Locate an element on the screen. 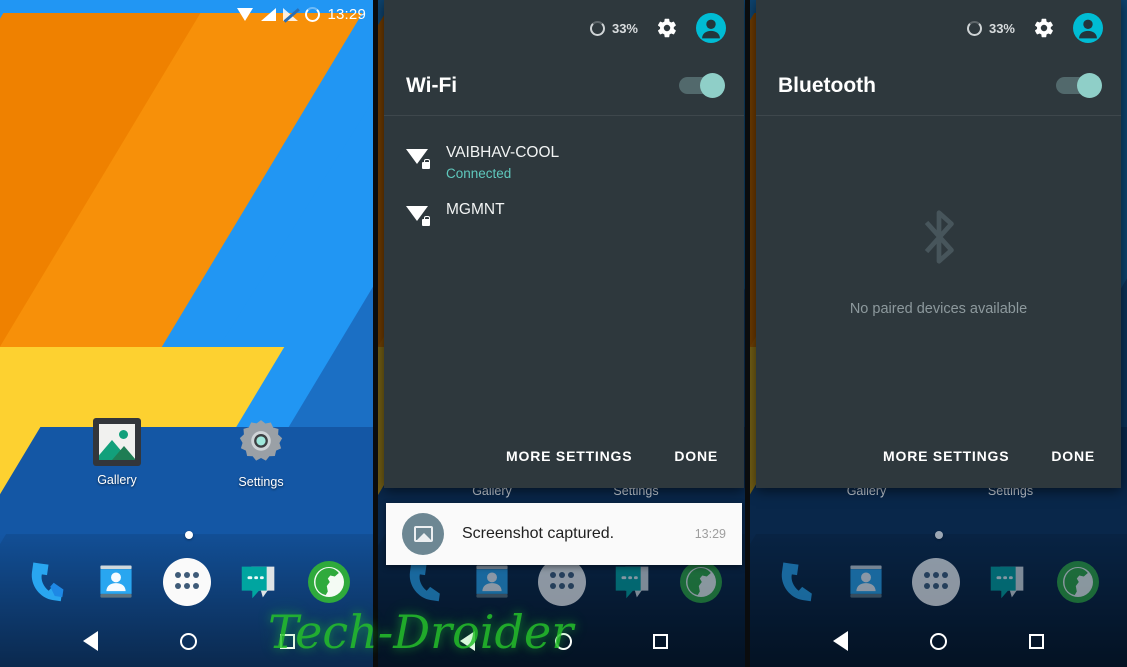 The width and height of the screenshot is (1127, 667). wifi-ssid: VAIBHAV-COOL is located at coordinates (503, 152).